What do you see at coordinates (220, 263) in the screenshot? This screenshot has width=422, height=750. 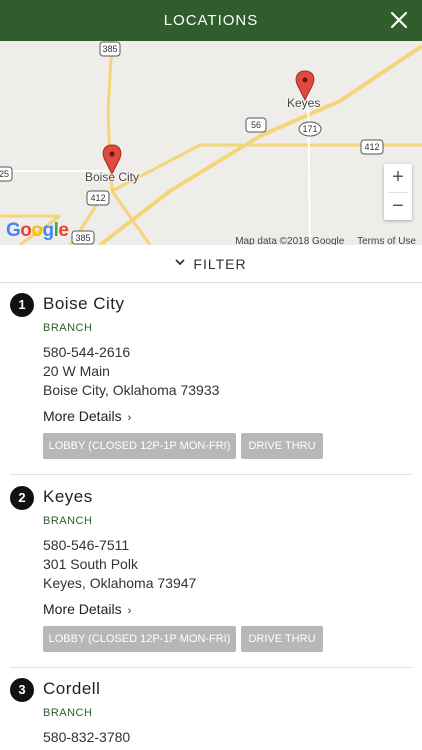 I see `filter-label: FILTER` at bounding box center [220, 263].